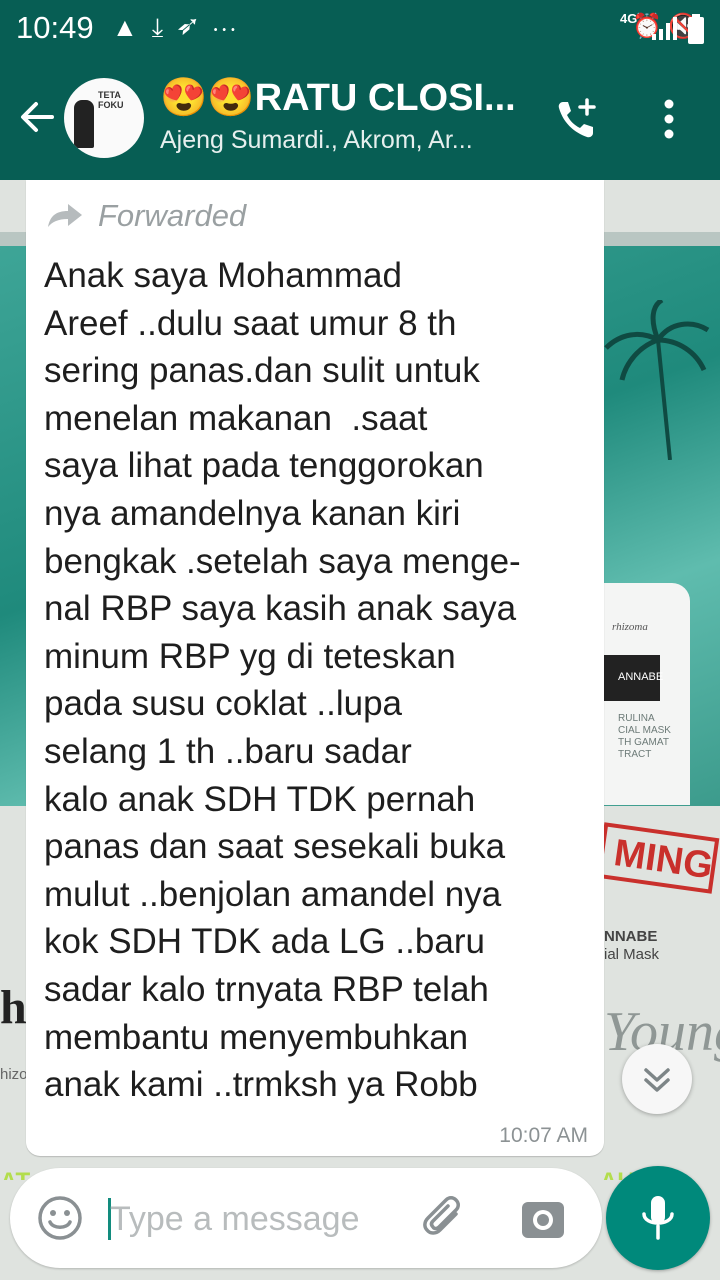  I want to click on wallpaper-stamp: MING, so click(658, 858).